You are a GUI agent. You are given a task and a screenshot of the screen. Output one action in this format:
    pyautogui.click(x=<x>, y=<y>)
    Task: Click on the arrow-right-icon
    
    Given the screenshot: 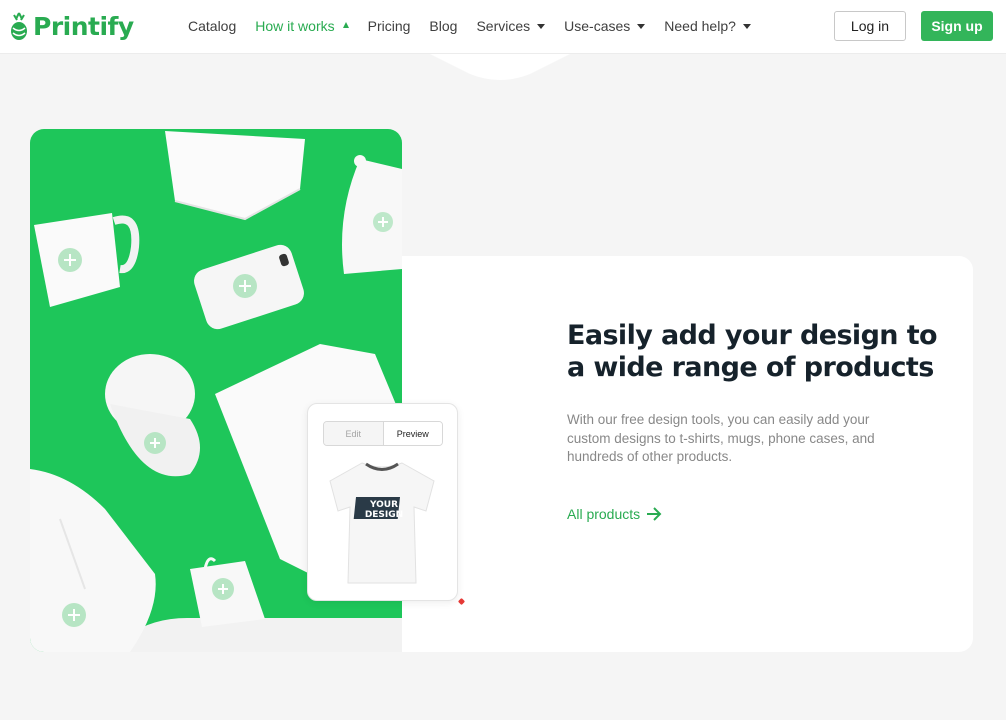 What is the action you would take?
    pyautogui.click(x=654, y=514)
    